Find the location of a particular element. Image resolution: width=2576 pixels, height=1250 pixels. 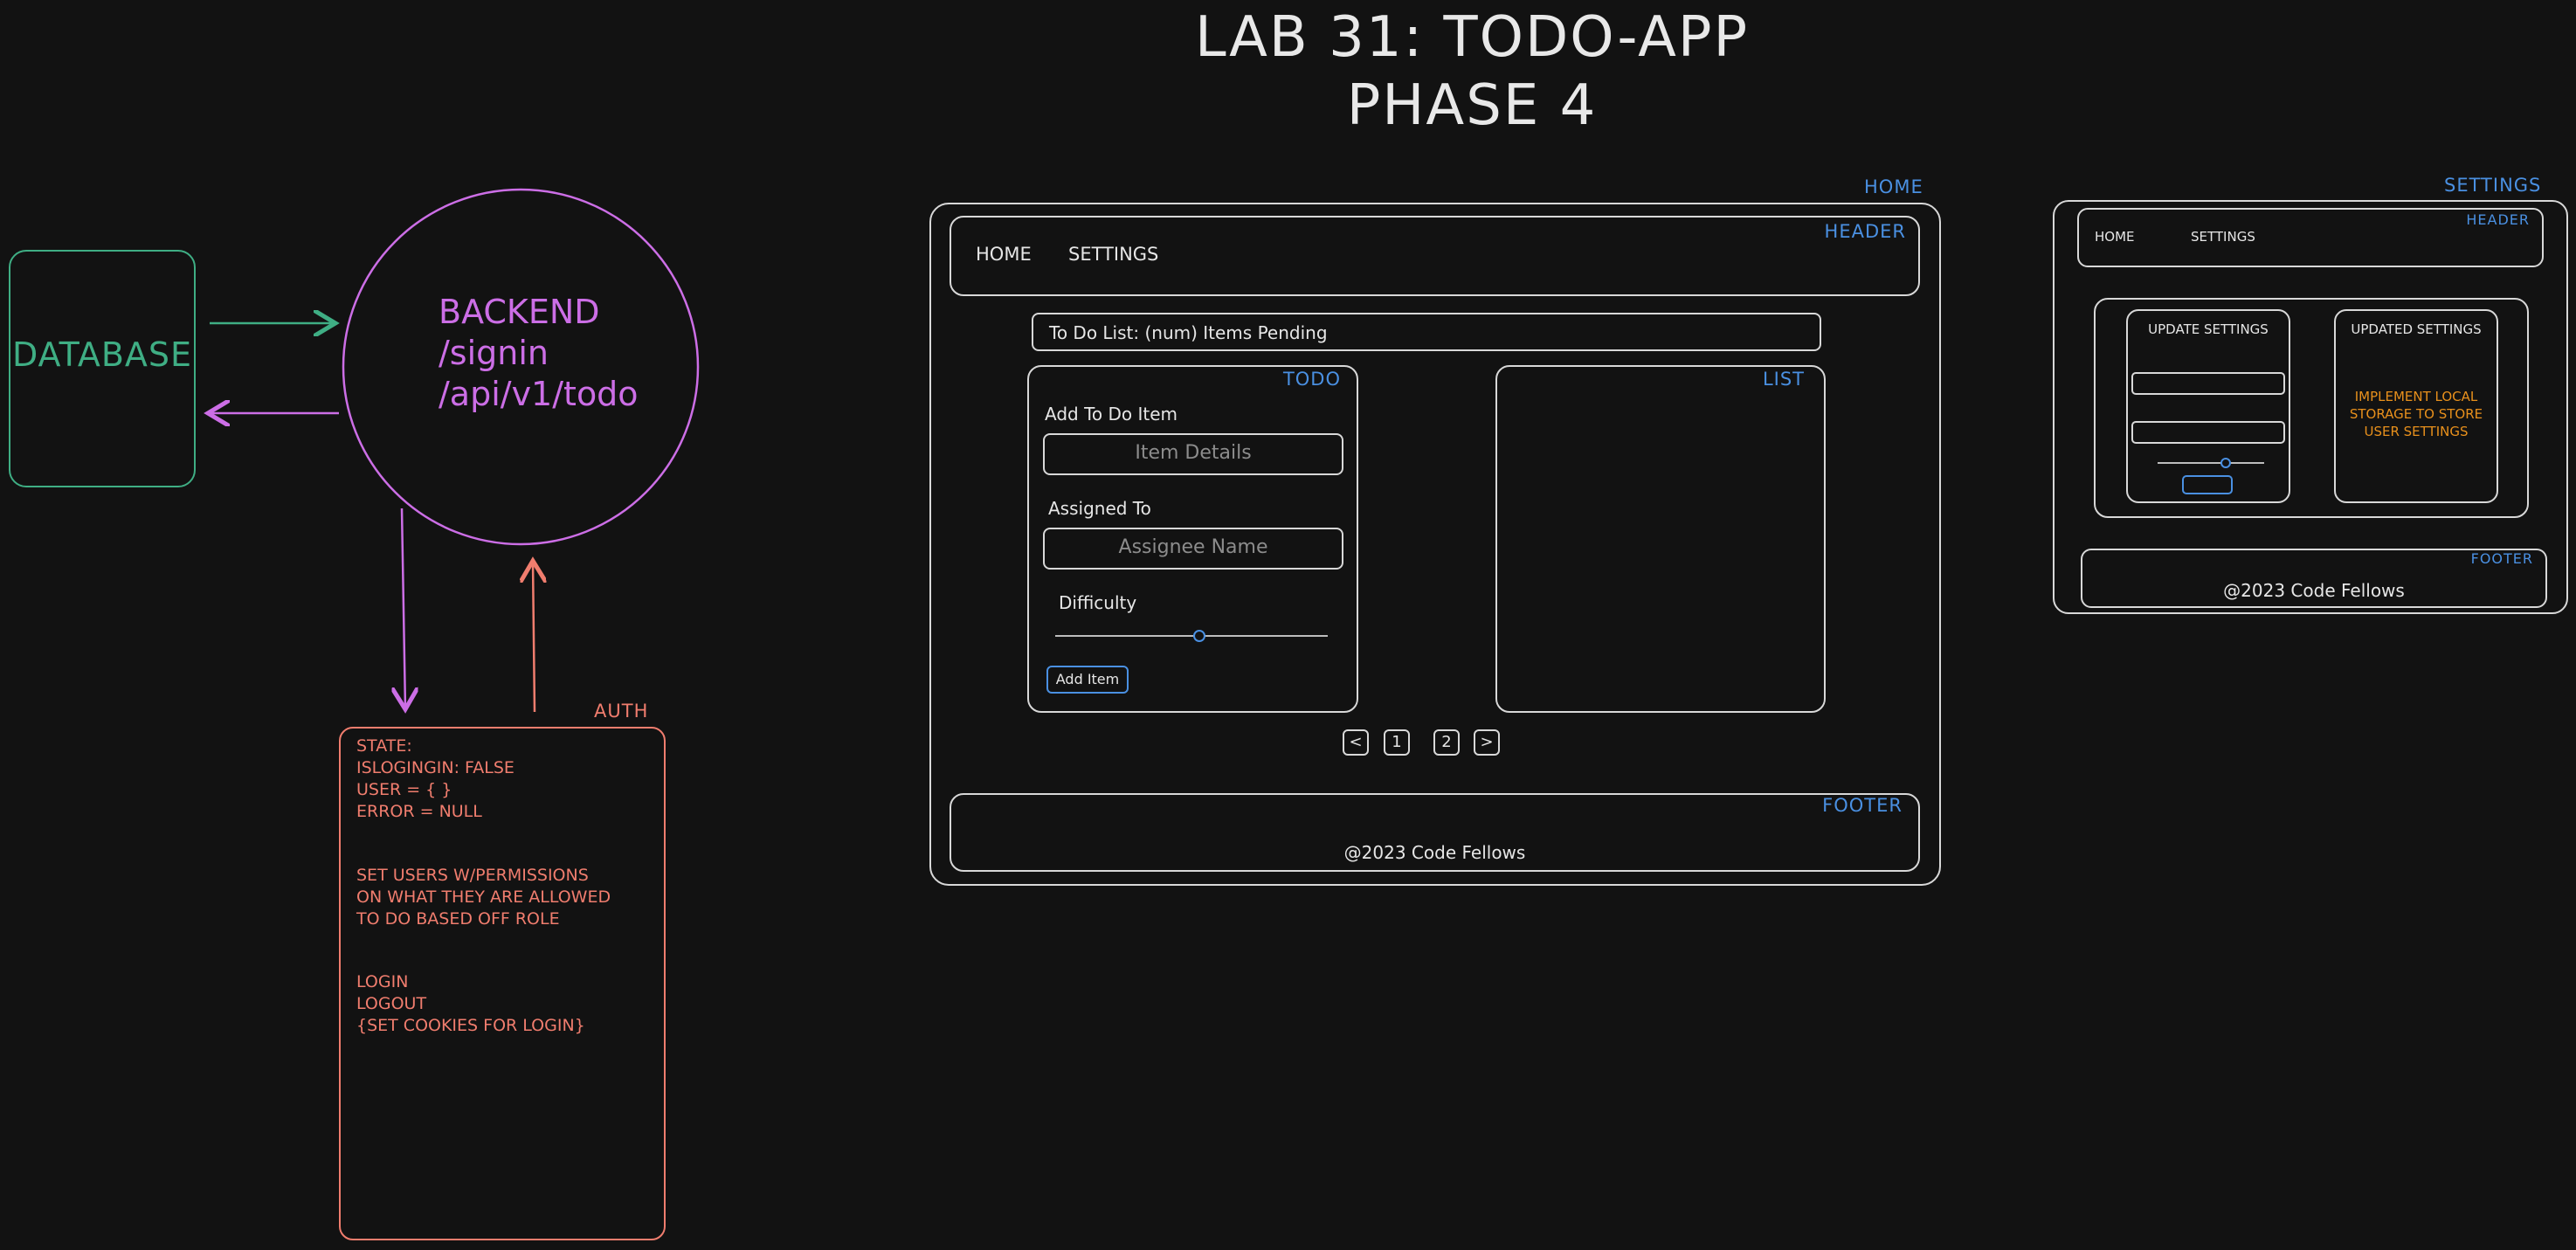

pager-next-button: > is located at coordinates (1487, 742).